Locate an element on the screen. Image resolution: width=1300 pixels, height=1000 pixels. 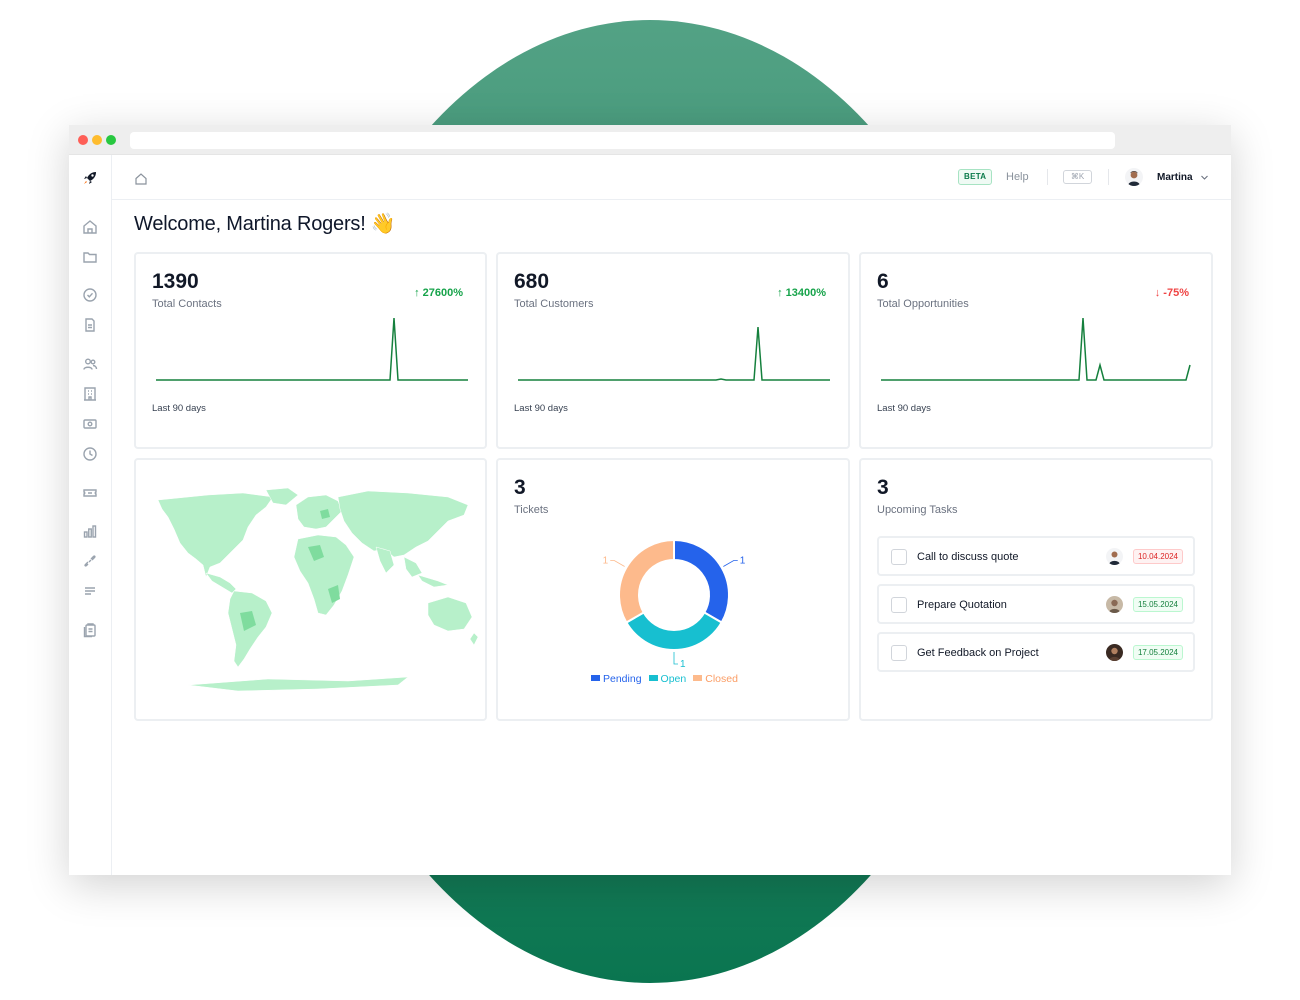
browser-titlebar is located at coordinates (650, 140).